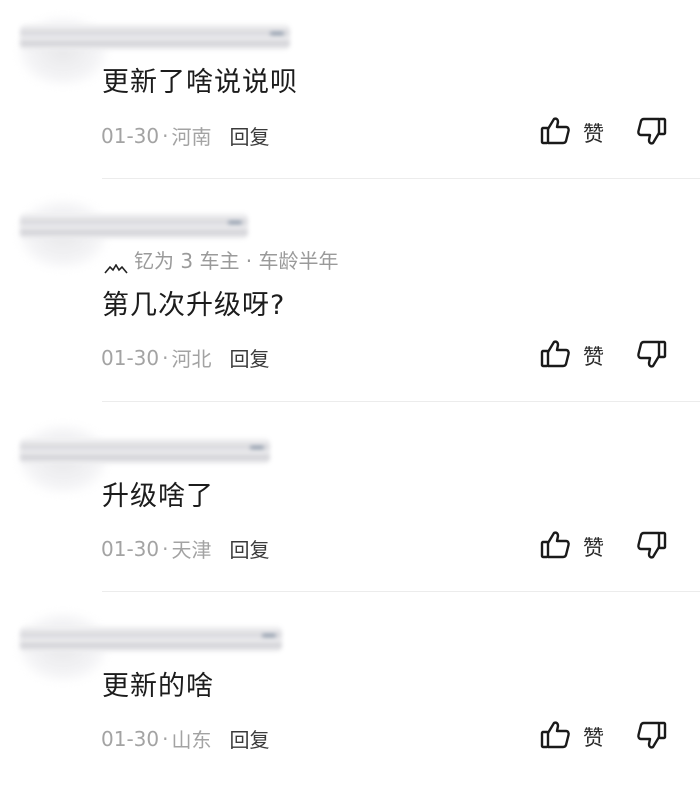 The width and height of the screenshot is (700, 790). What do you see at coordinates (158, 686) in the screenshot?
I see `comment-text: 更新的啥` at bounding box center [158, 686].